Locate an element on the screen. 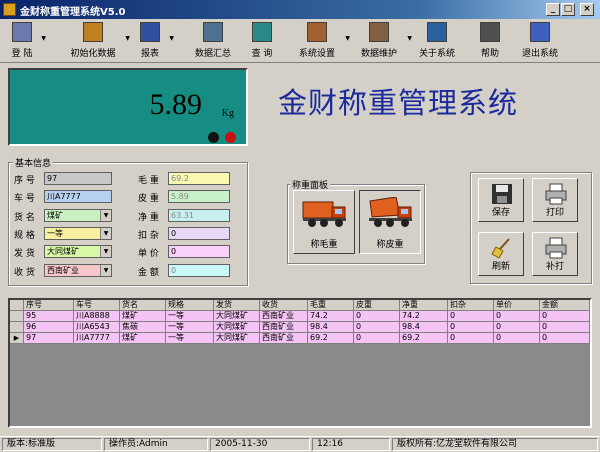 This screenshot has height=452, width=600. save-button: 保存 is located at coordinates (501, 200).